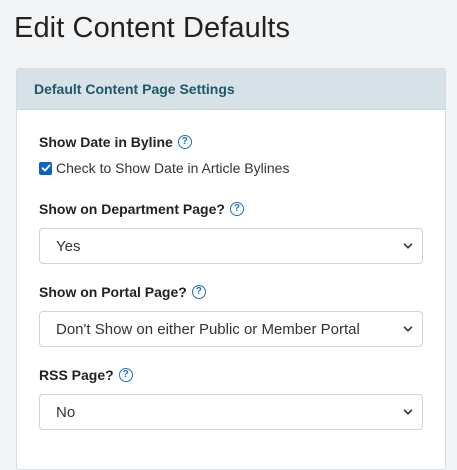  Describe the element at coordinates (231, 89) in the screenshot. I see `card-header: Default Content Page Settings` at that location.